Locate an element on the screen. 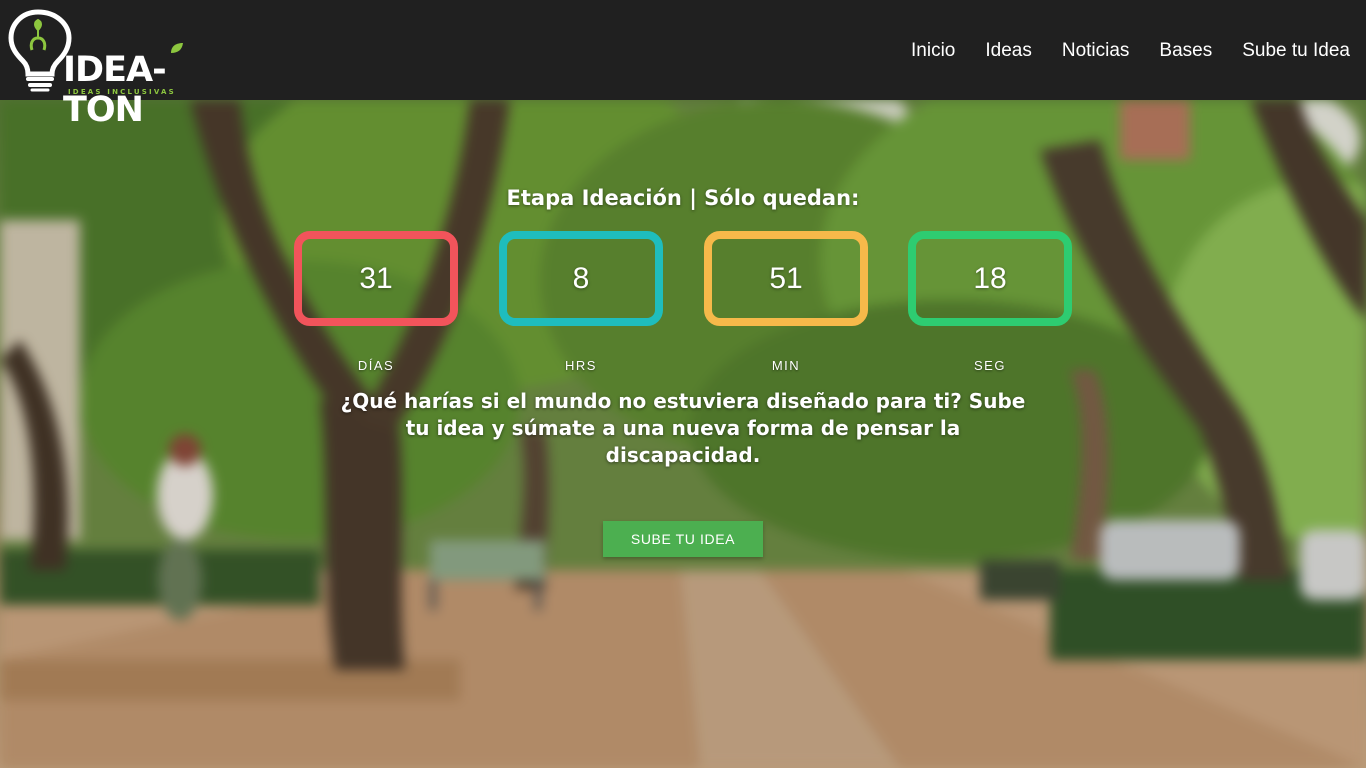  countdown-days-box: 31 is located at coordinates (376, 278).